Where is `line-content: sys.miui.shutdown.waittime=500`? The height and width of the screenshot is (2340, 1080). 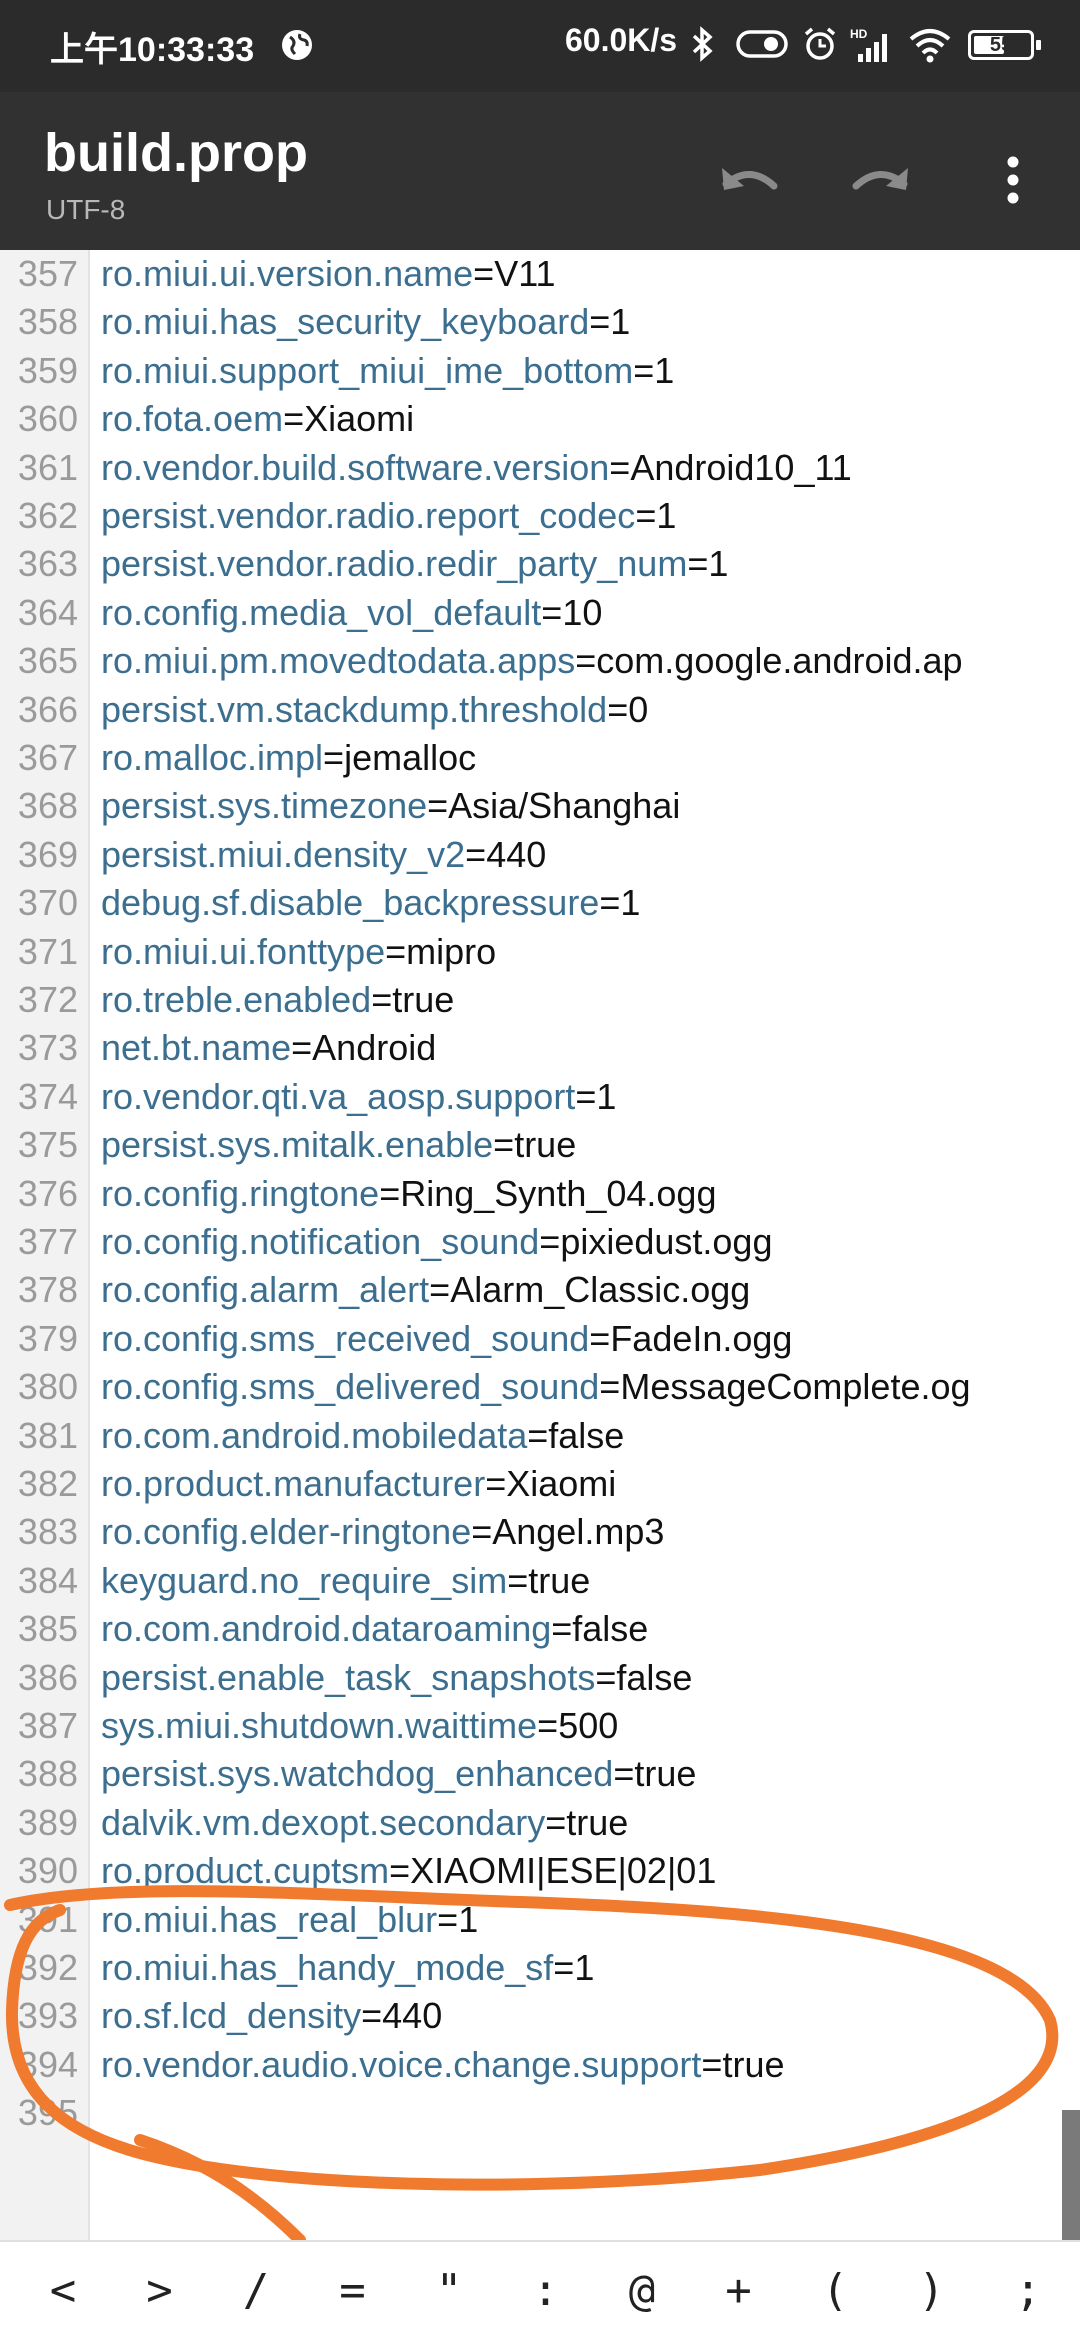 line-content: sys.miui.shutdown.waittime=500 is located at coordinates (359, 1726).